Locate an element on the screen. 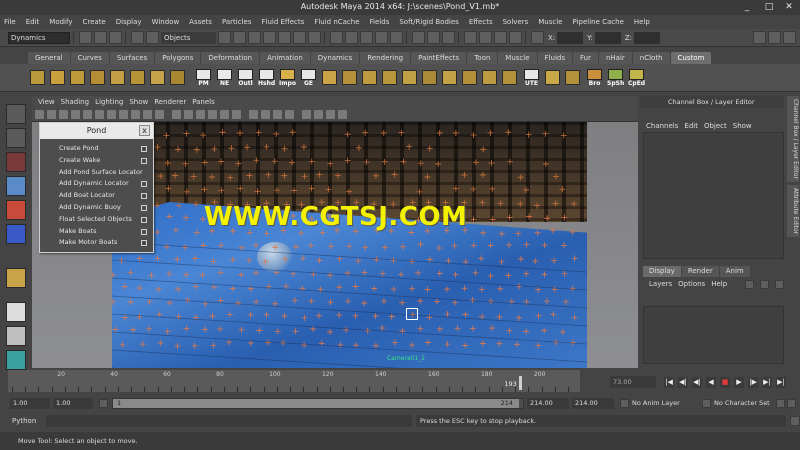 The height and width of the screenshot is (450, 800). channel-box-area is located at coordinates (713, 195).